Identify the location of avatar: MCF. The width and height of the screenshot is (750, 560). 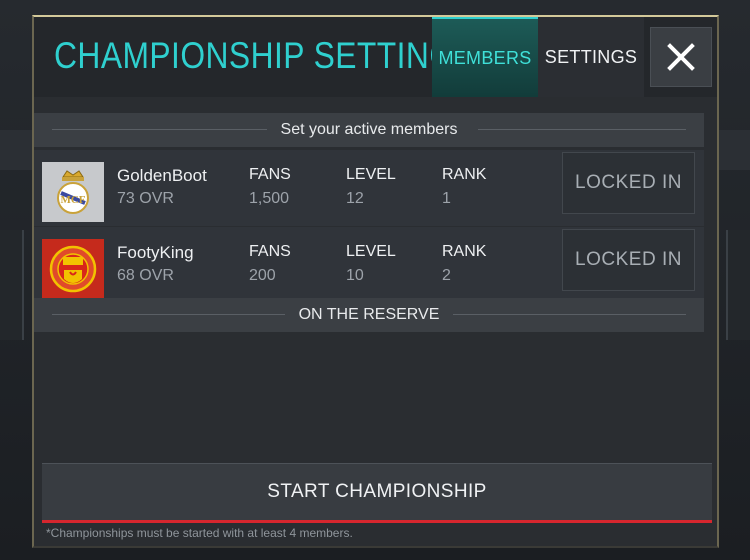
(73, 192).